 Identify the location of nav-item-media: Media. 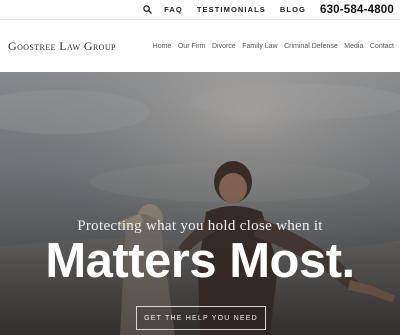
(353, 46).